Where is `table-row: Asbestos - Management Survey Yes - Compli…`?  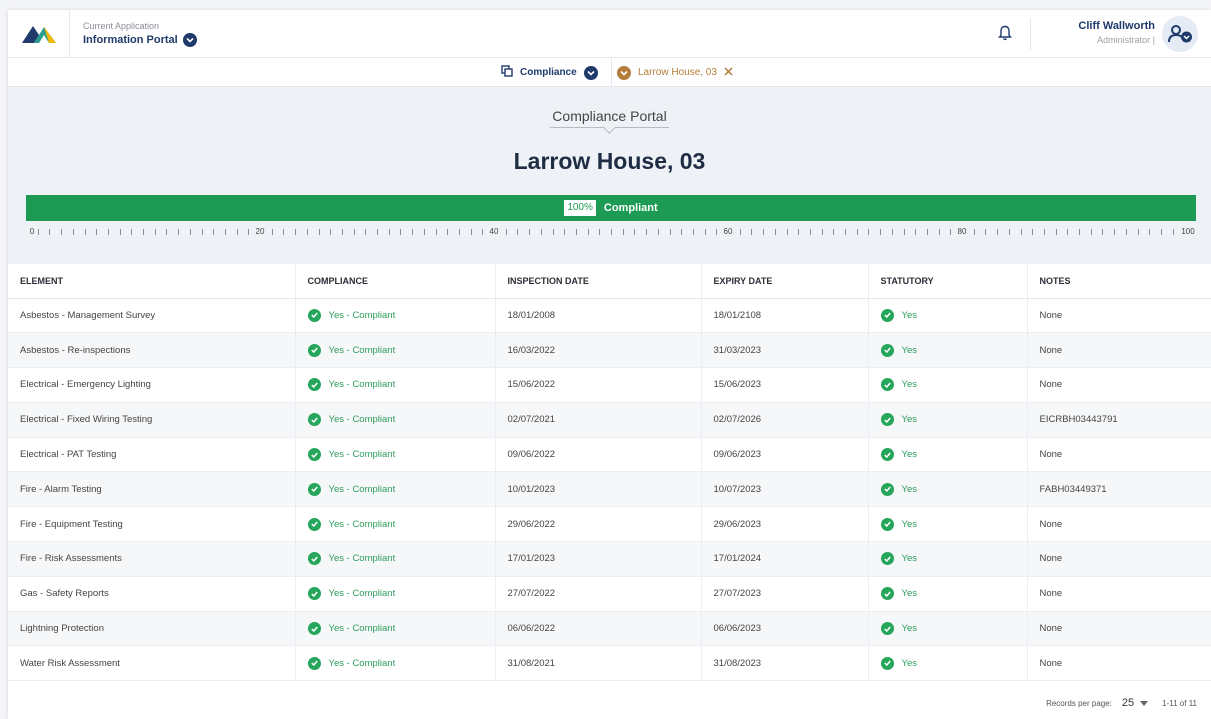 table-row: Asbestos - Management Survey Yes - Compli… is located at coordinates (609, 316).